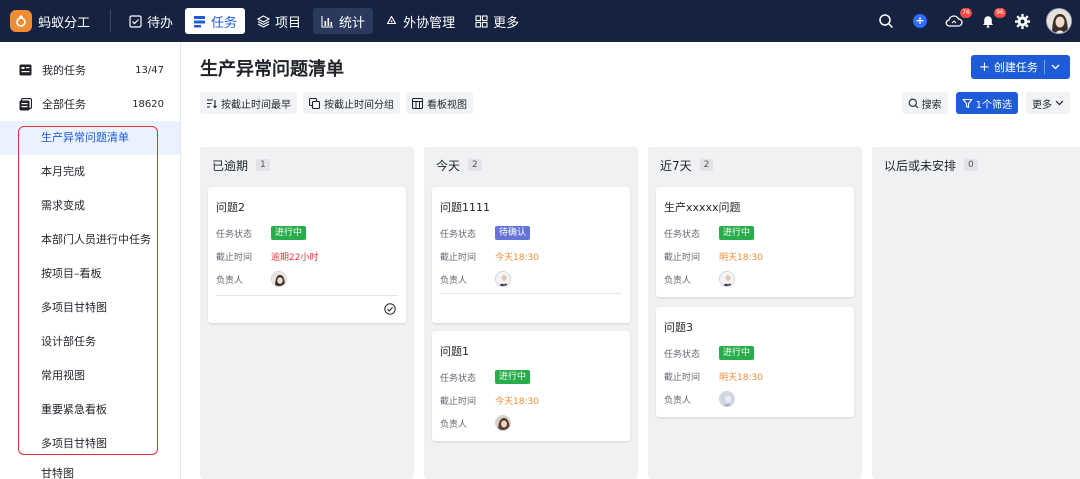  What do you see at coordinates (352, 23) in the screenshot?
I see `nav-item-label: 统计` at bounding box center [352, 23].